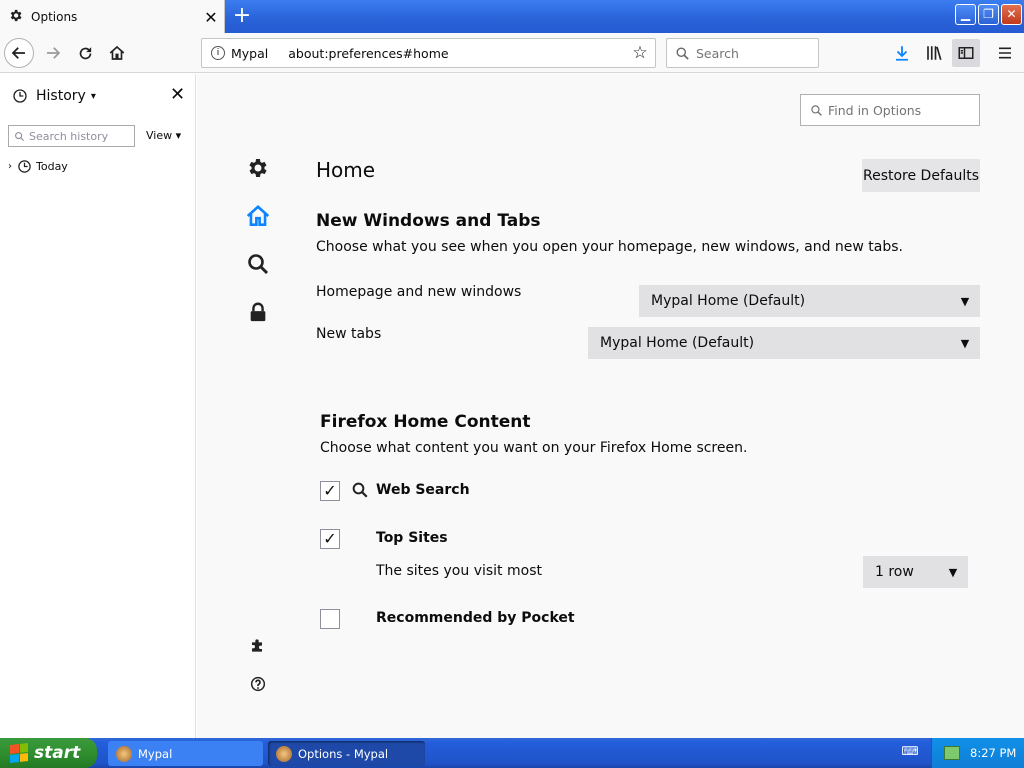  What do you see at coordinates (988, 14) in the screenshot?
I see `window-restore-button: ❐` at bounding box center [988, 14].